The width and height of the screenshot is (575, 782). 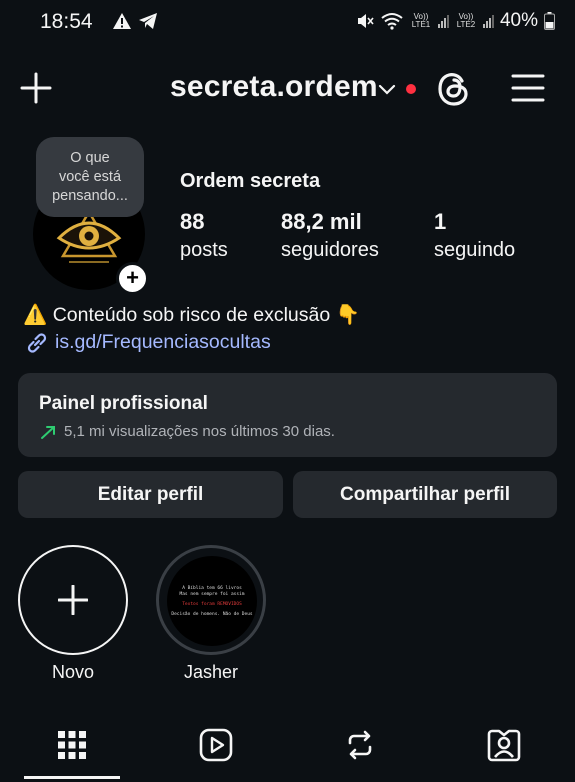 What do you see at coordinates (212, 588) in the screenshot?
I see `cover-line-1: A Bíblia tem 66 livros` at bounding box center [212, 588].